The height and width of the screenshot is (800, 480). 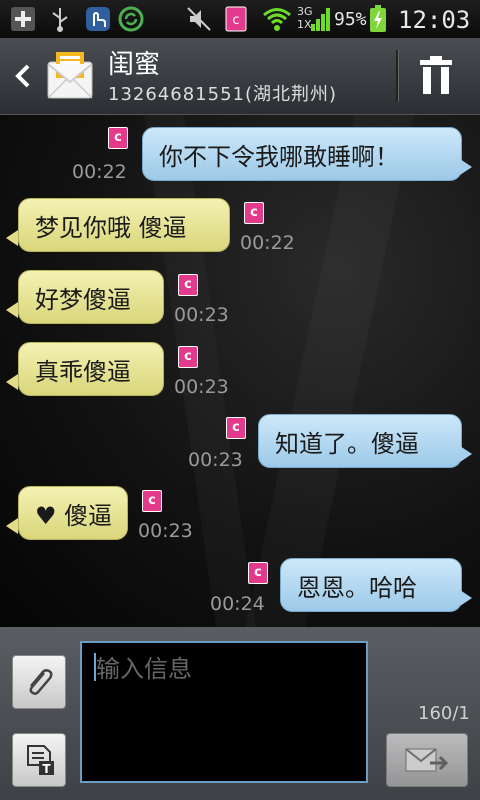 I want to click on sync-icon, so click(x=131, y=19).